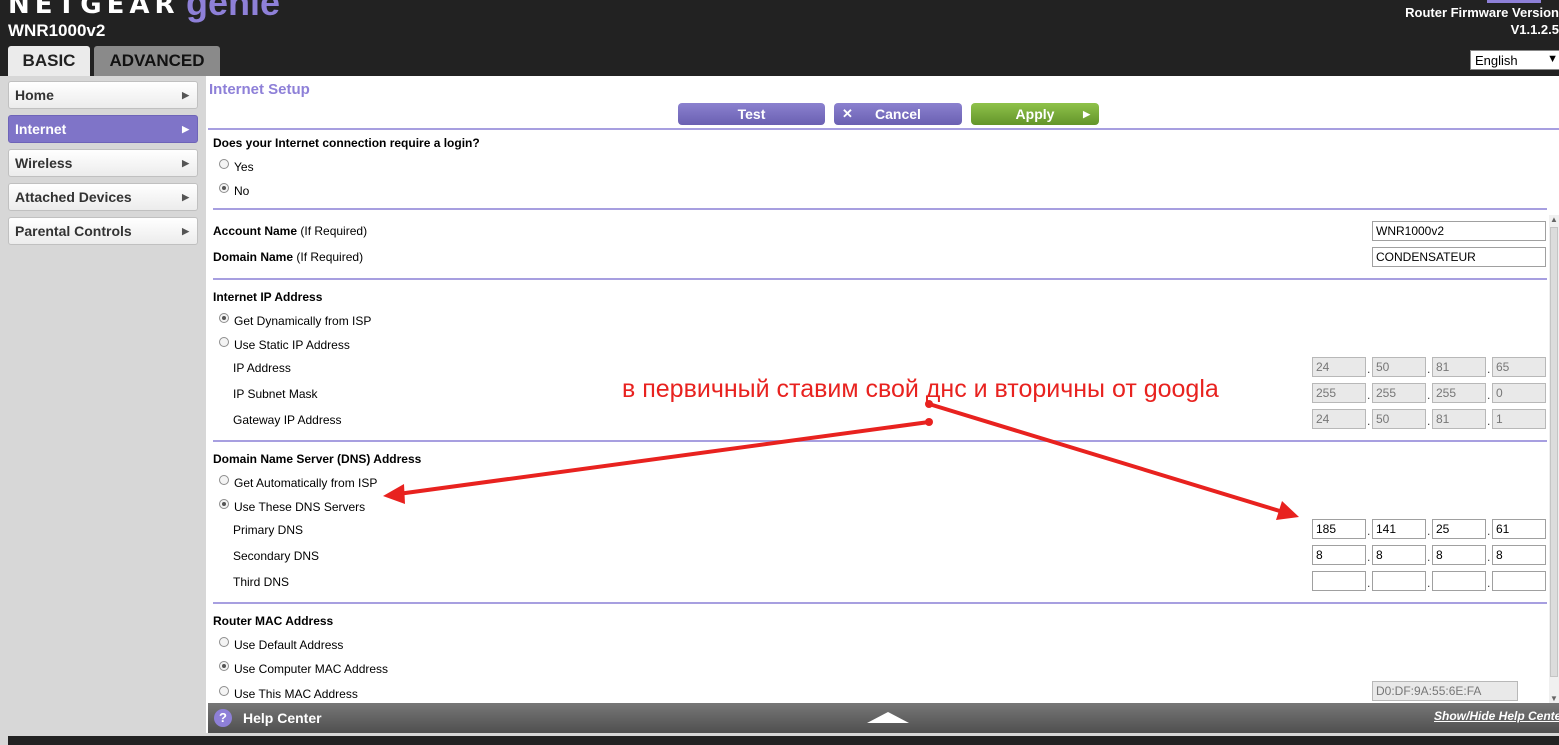 This screenshot has height=745, width=1559. What do you see at coordinates (1287, 510) in the screenshot?
I see `arrowhead-right-icon` at bounding box center [1287, 510].